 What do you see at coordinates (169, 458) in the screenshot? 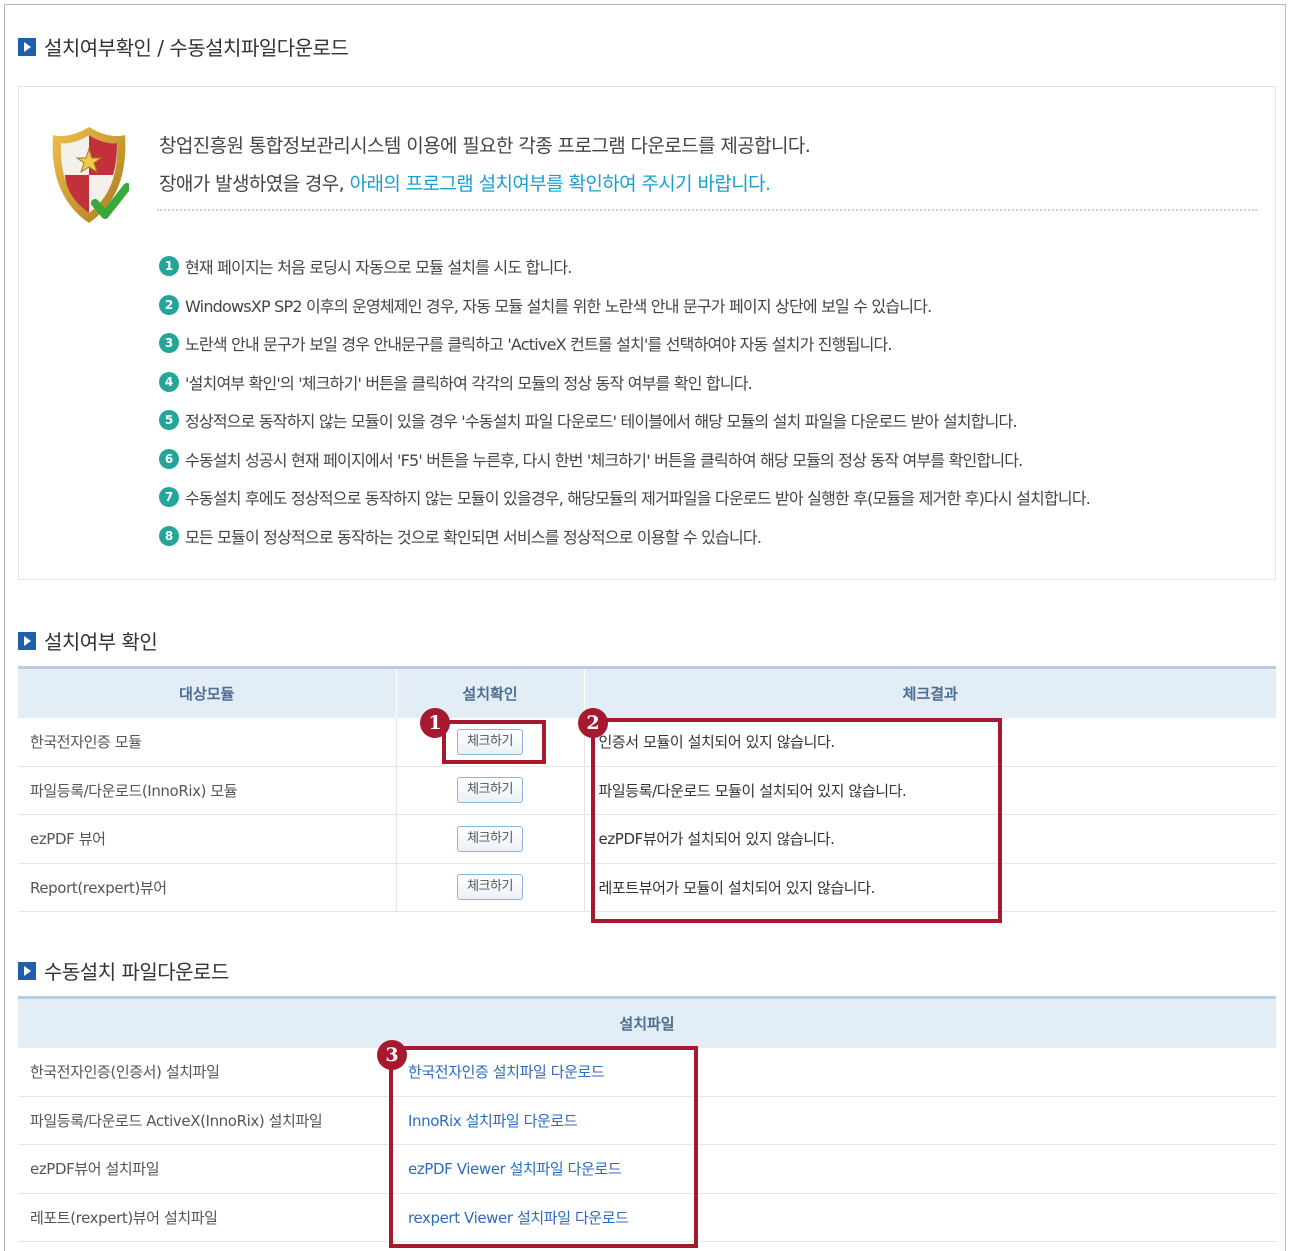
I see `step-number-badge: 6` at bounding box center [169, 458].